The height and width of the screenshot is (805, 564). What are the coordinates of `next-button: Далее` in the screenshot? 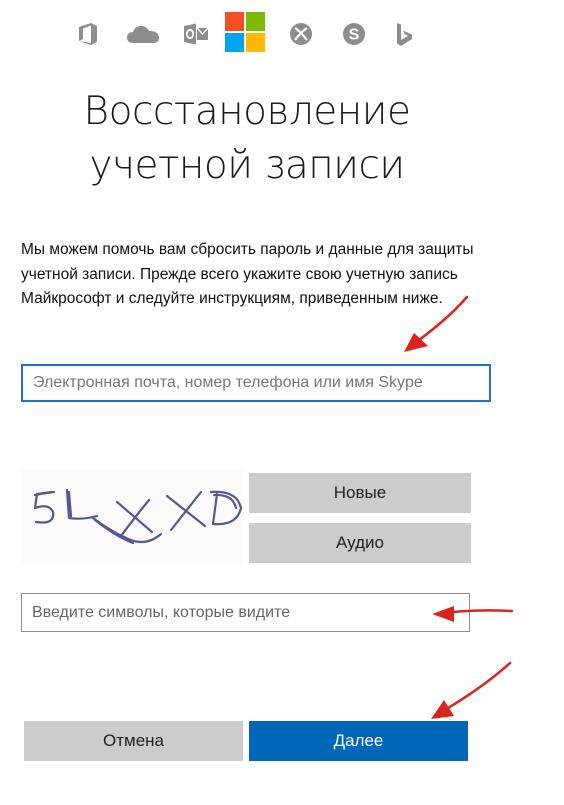 It's located at (358, 741).